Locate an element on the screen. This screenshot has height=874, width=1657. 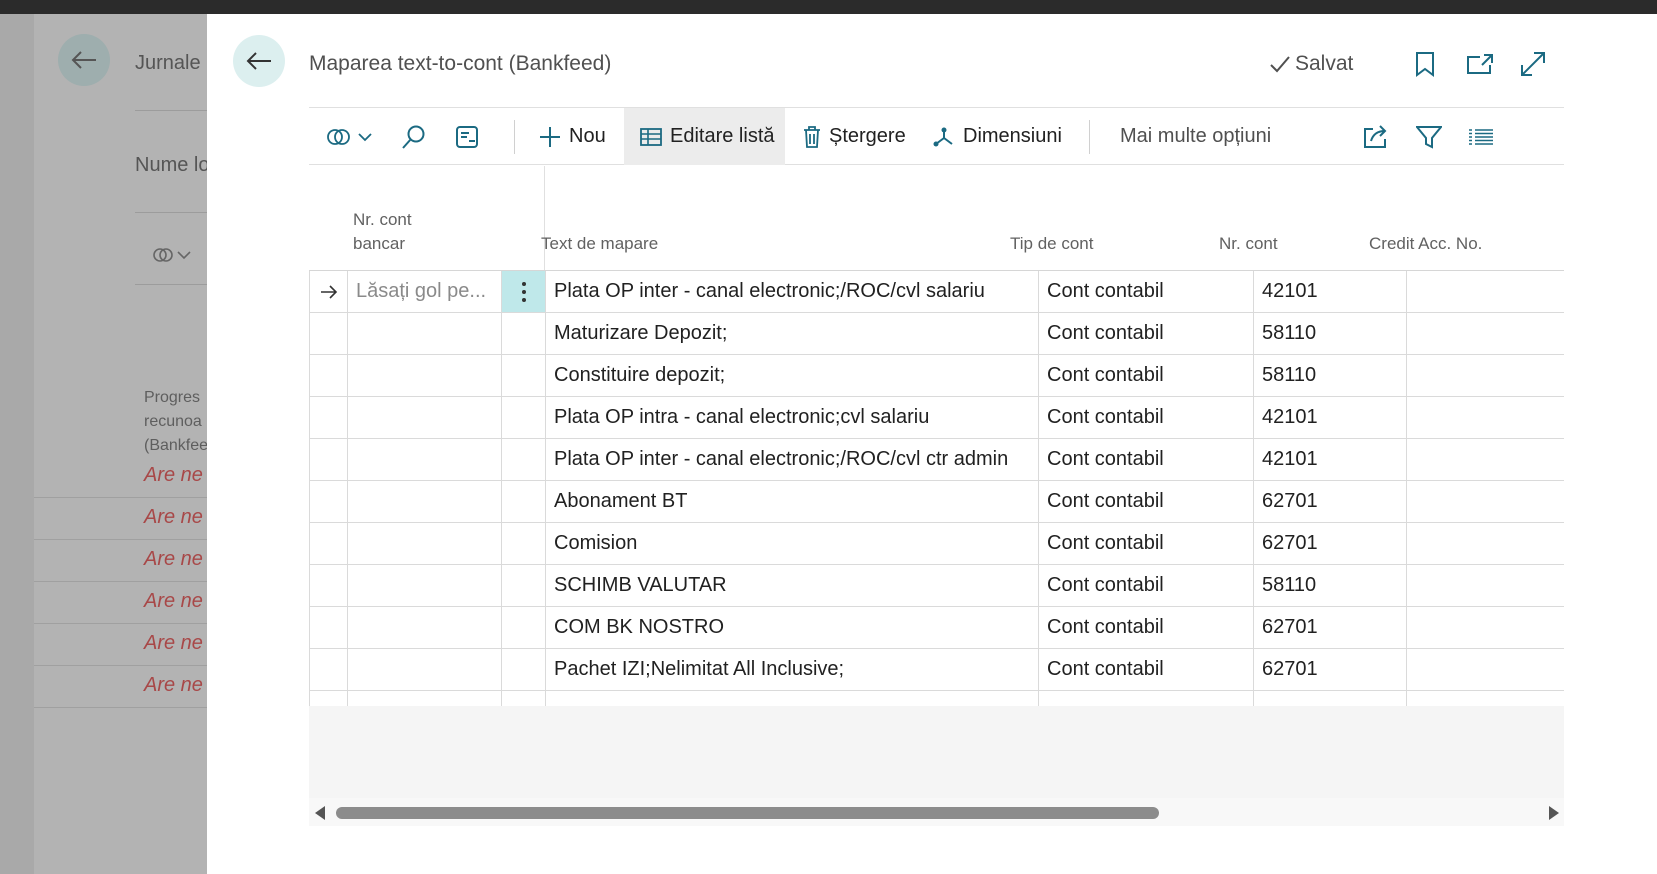
horizontal-scrollbar is located at coordinates (936, 812).